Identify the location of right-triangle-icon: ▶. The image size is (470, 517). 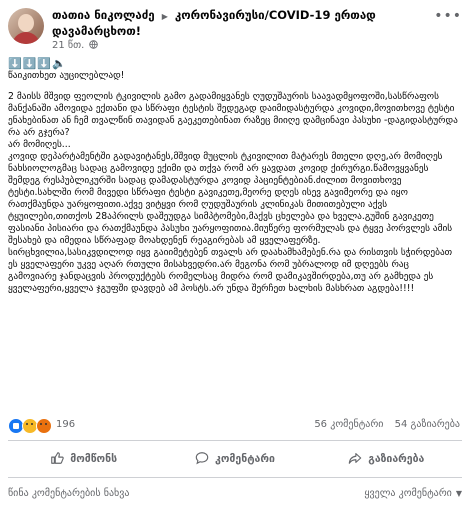
(164, 16).